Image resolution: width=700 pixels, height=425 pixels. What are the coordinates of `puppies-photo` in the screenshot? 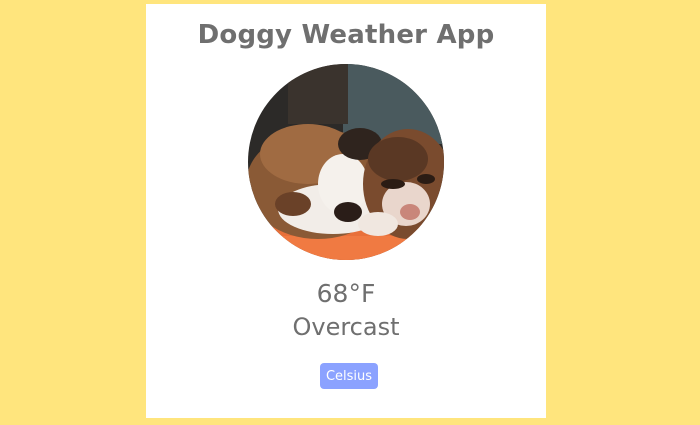 It's located at (346, 162).